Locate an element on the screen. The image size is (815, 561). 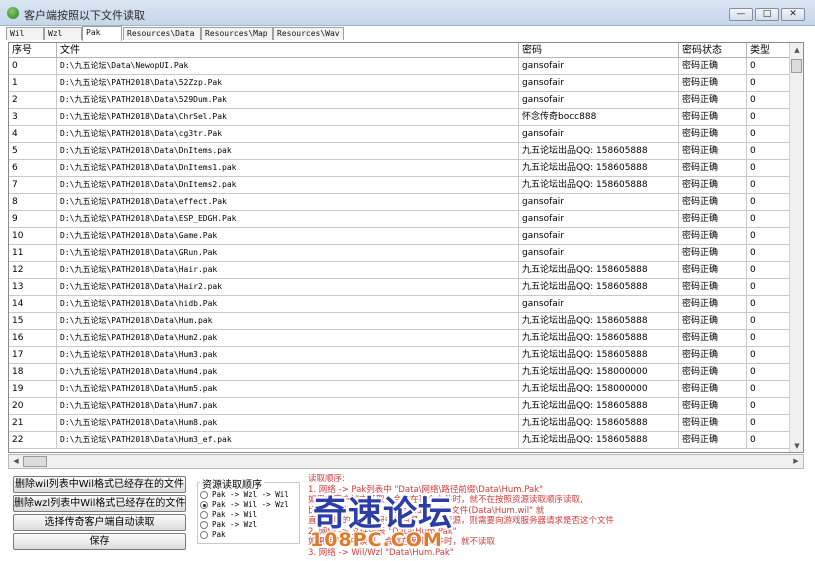
load-order-option-label: Pak -> Wil -> Wzl is located at coordinates (250, 504).